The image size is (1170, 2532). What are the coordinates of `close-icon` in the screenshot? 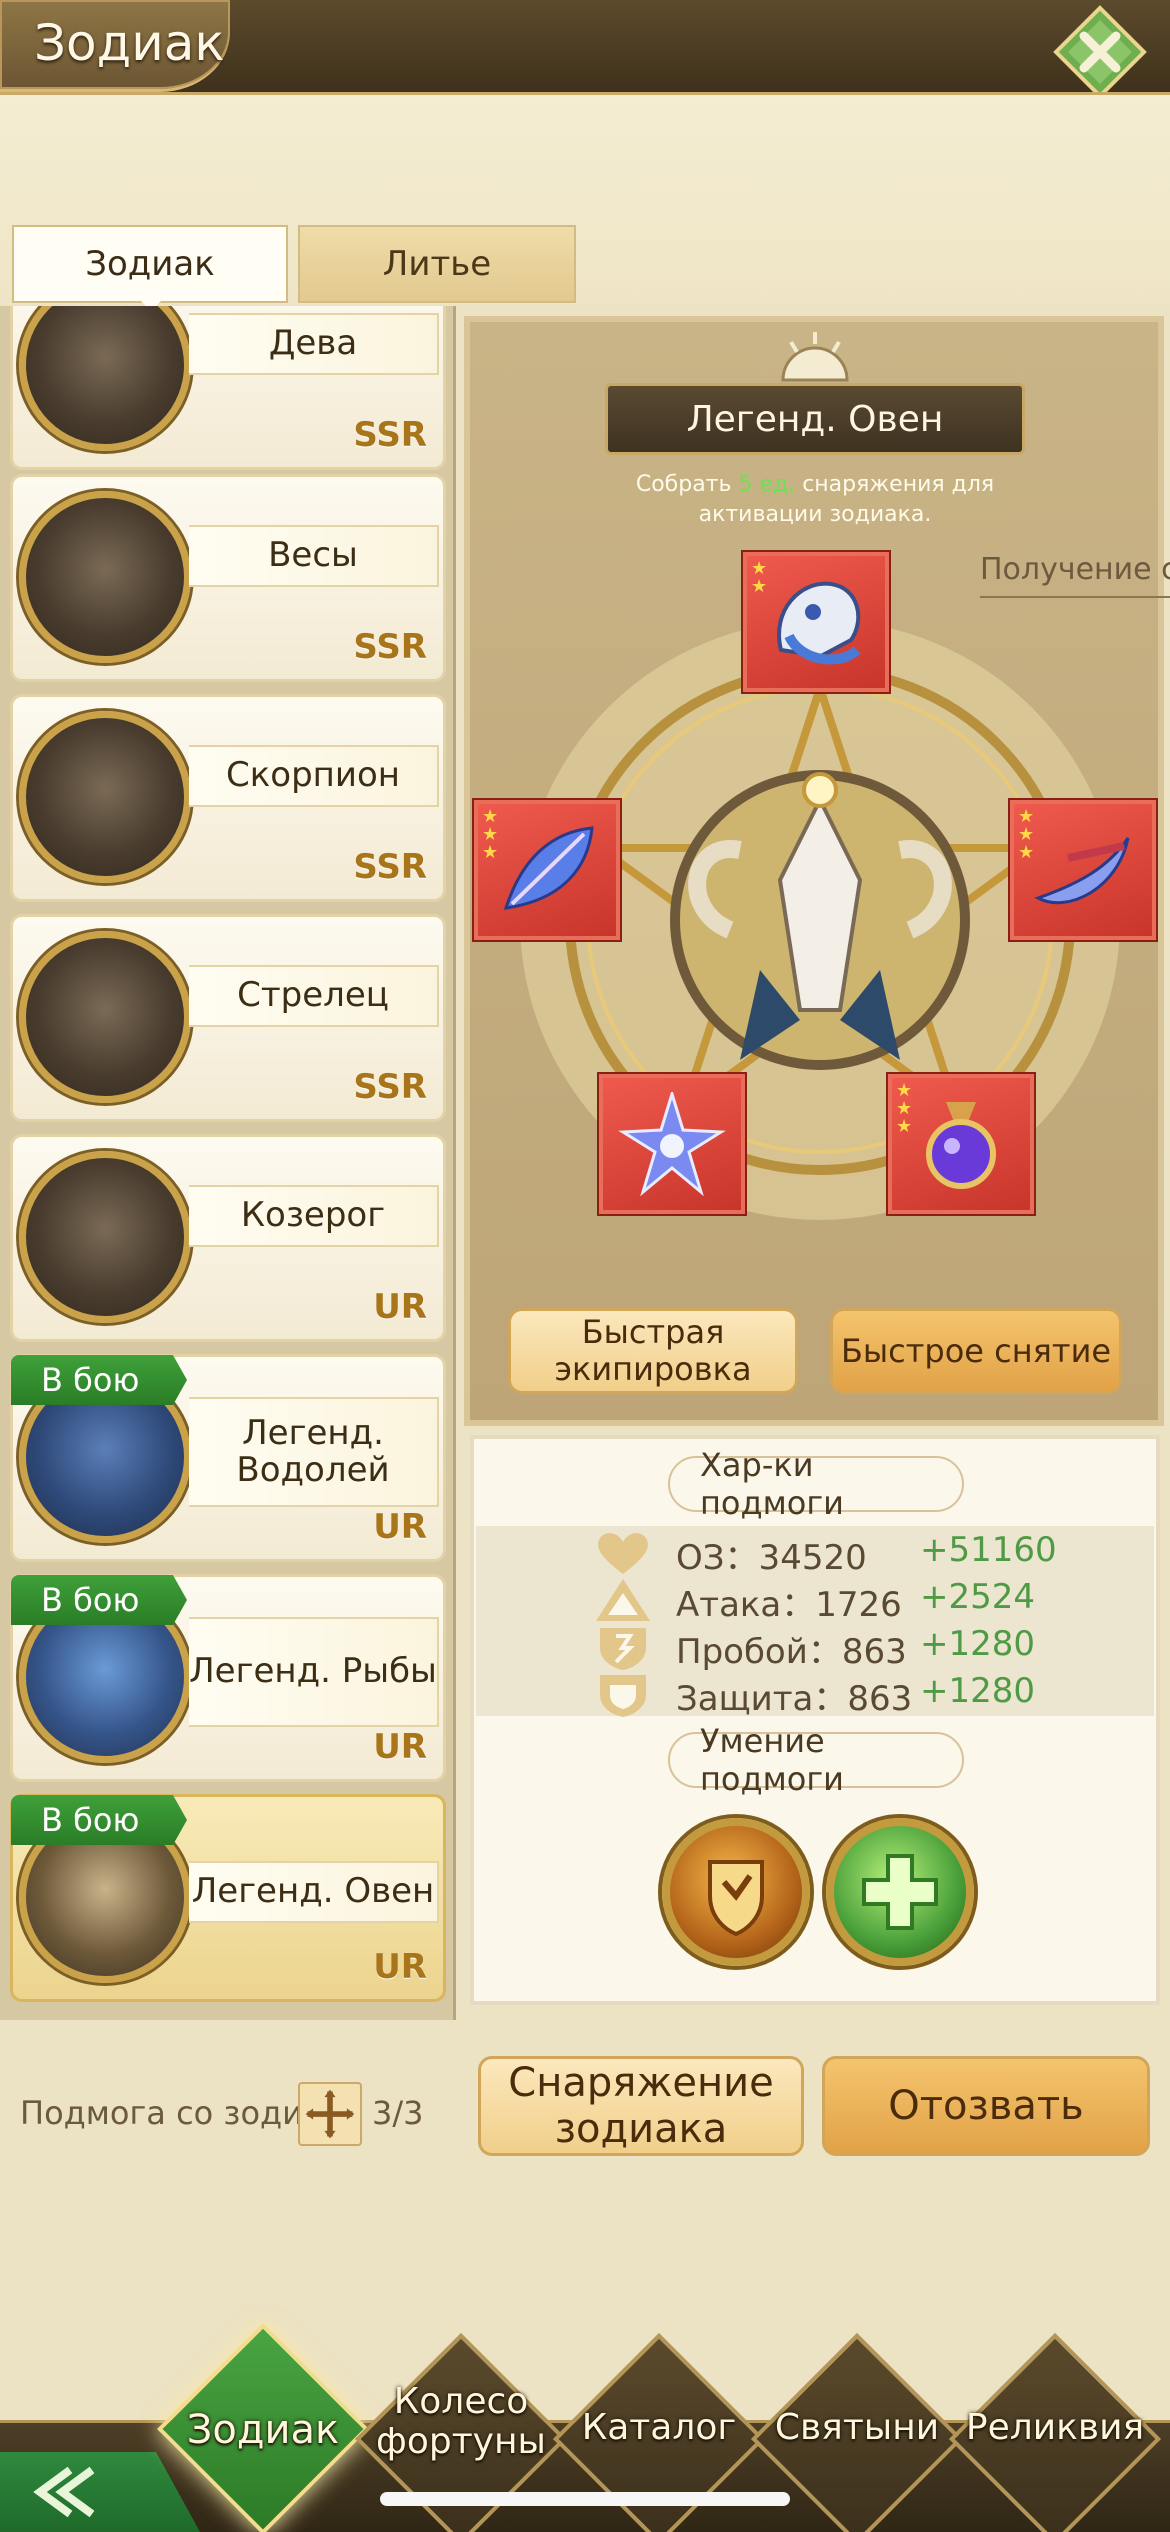 It's located at (1100, 52).